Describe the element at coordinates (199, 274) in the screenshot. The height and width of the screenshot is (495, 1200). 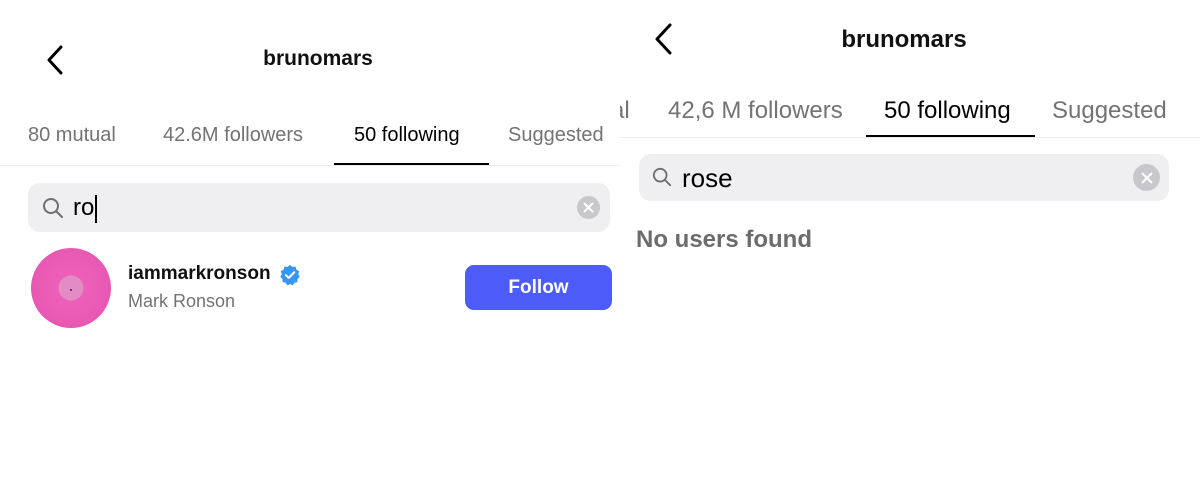
I see `username: iammarkronson` at that location.